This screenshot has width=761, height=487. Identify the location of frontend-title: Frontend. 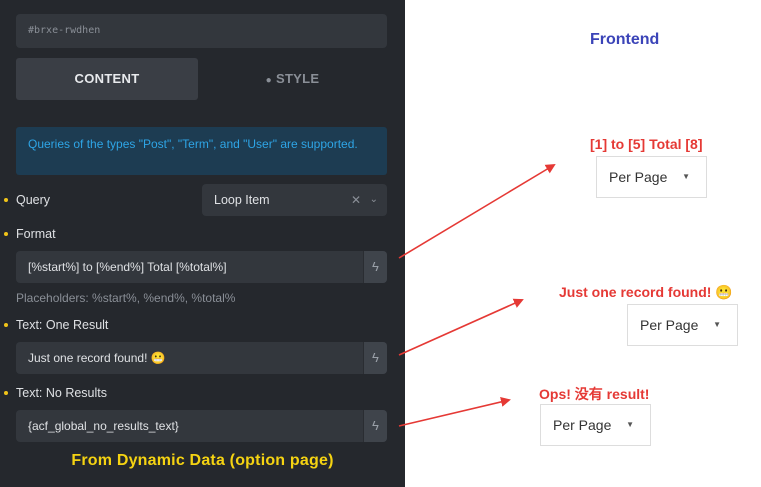
(625, 39).